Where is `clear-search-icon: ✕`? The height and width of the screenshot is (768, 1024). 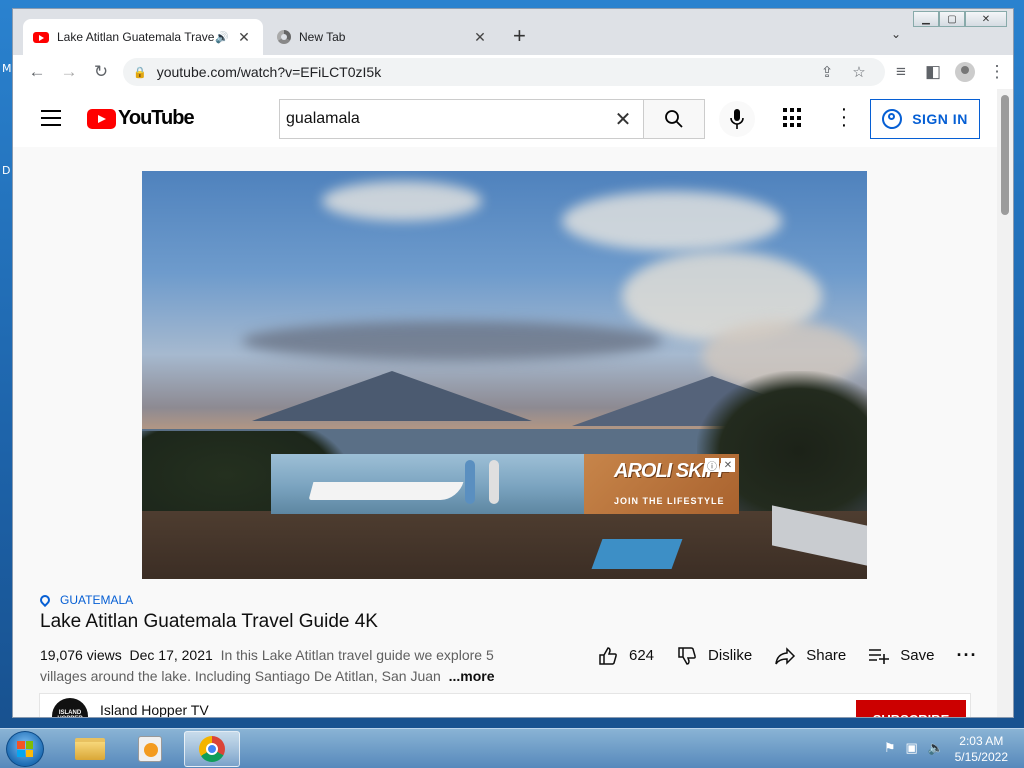 clear-search-icon: ✕ is located at coordinates (623, 119).